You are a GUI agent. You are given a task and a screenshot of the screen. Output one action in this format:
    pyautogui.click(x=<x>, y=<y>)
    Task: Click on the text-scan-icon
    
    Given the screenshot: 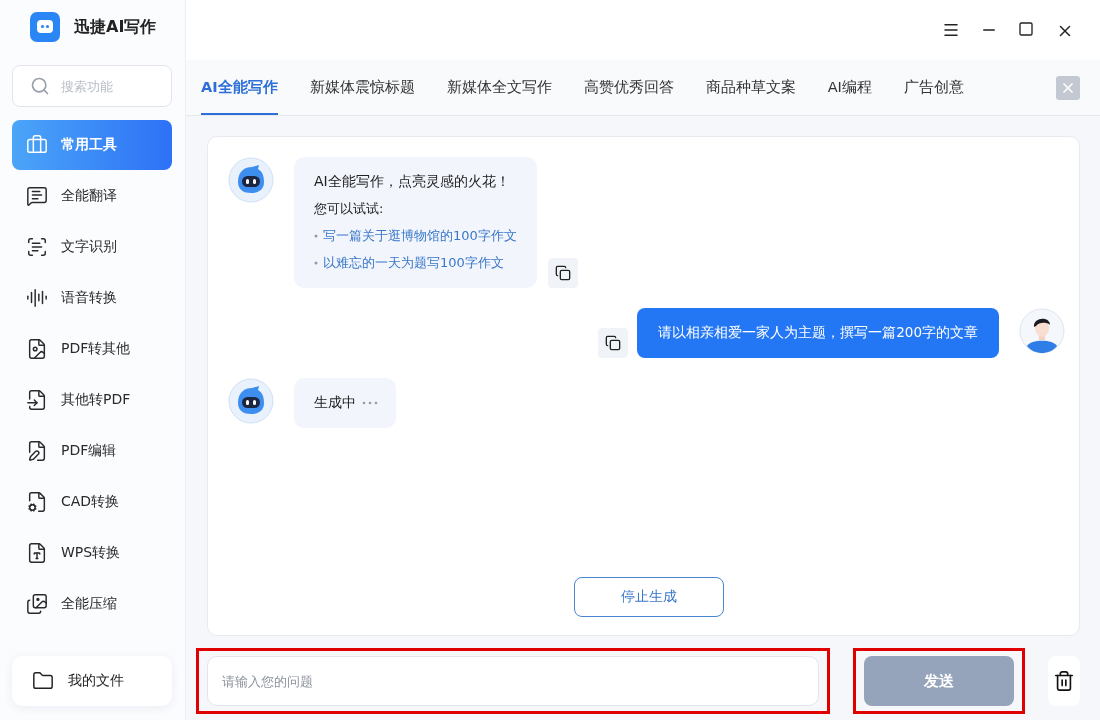 What is the action you would take?
    pyautogui.click(x=37, y=247)
    